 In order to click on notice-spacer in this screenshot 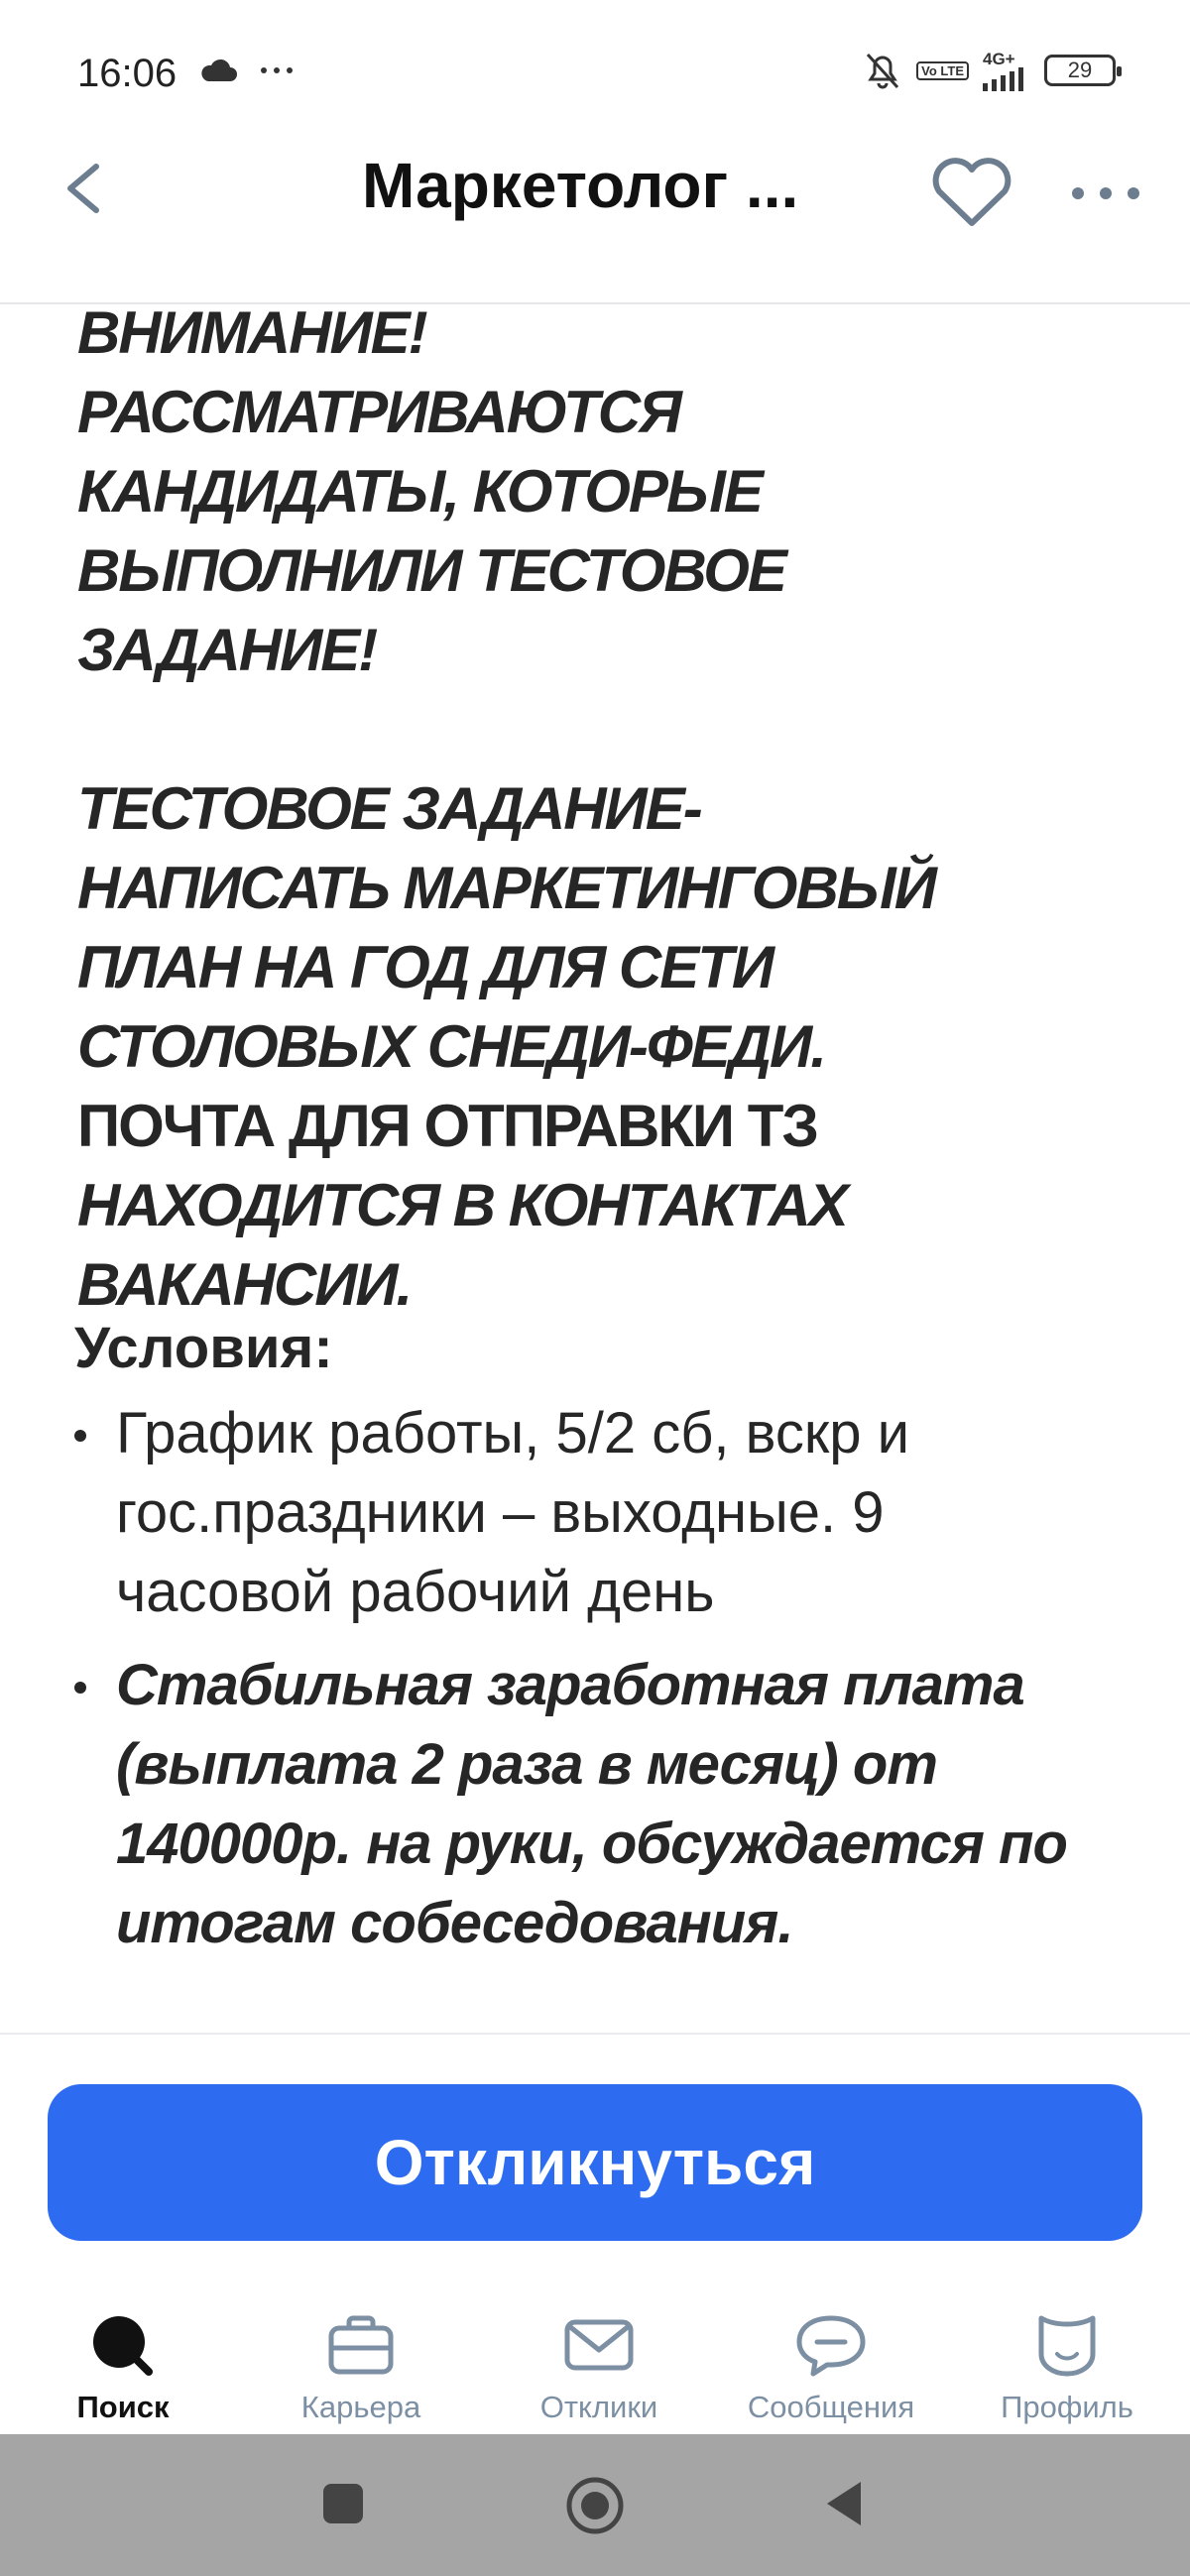, I will do `click(622, 729)`.